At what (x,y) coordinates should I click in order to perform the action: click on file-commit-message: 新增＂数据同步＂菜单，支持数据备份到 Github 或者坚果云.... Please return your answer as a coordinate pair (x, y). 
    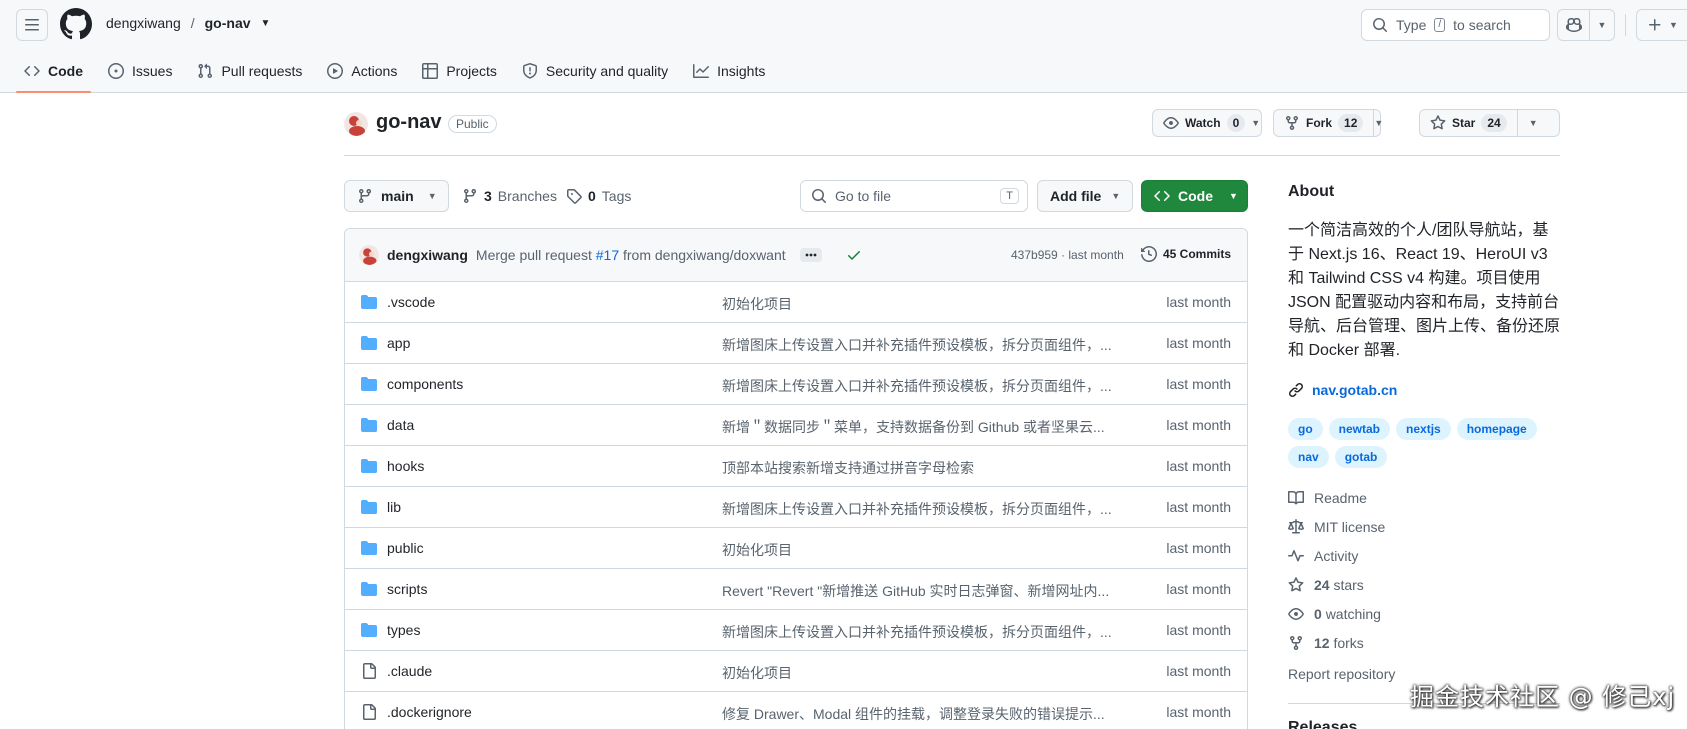
    Looking at the image, I should click on (919, 427).